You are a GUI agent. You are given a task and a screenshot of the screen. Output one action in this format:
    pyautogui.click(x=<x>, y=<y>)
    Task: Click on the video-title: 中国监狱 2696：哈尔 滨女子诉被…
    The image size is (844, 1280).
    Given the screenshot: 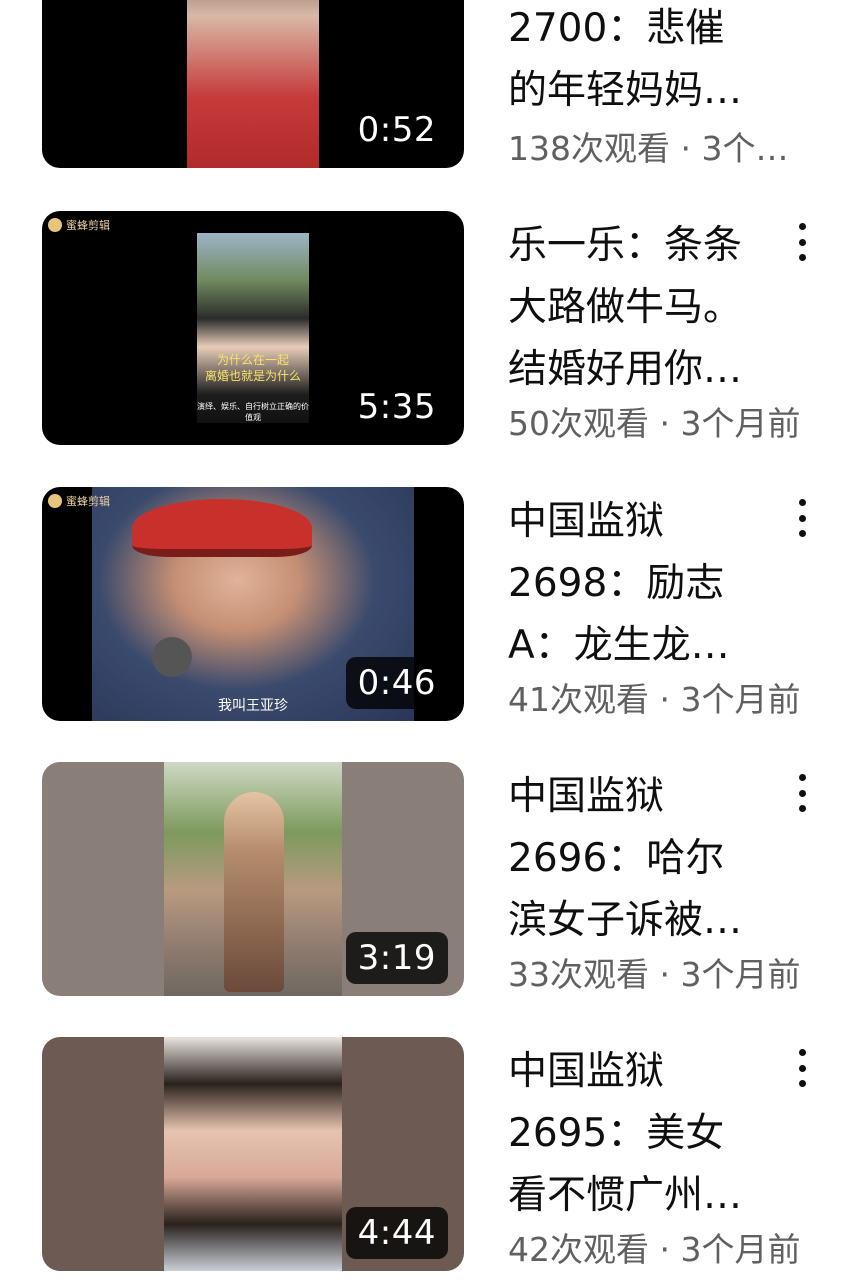 What is the action you would take?
    pyautogui.click(x=638, y=859)
    